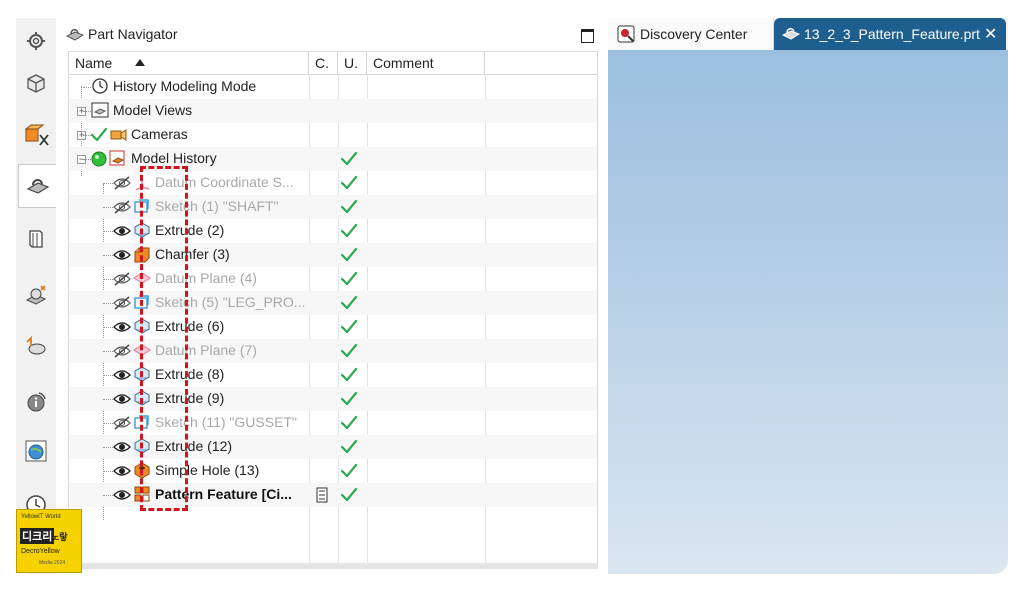  I want to click on logo-line-5: Media 2024, so click(52, 563).